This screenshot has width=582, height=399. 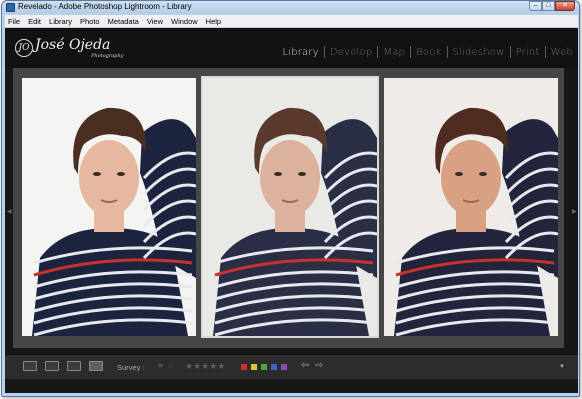 I want to click on maximize-button: □, so click(x=548, y=6).